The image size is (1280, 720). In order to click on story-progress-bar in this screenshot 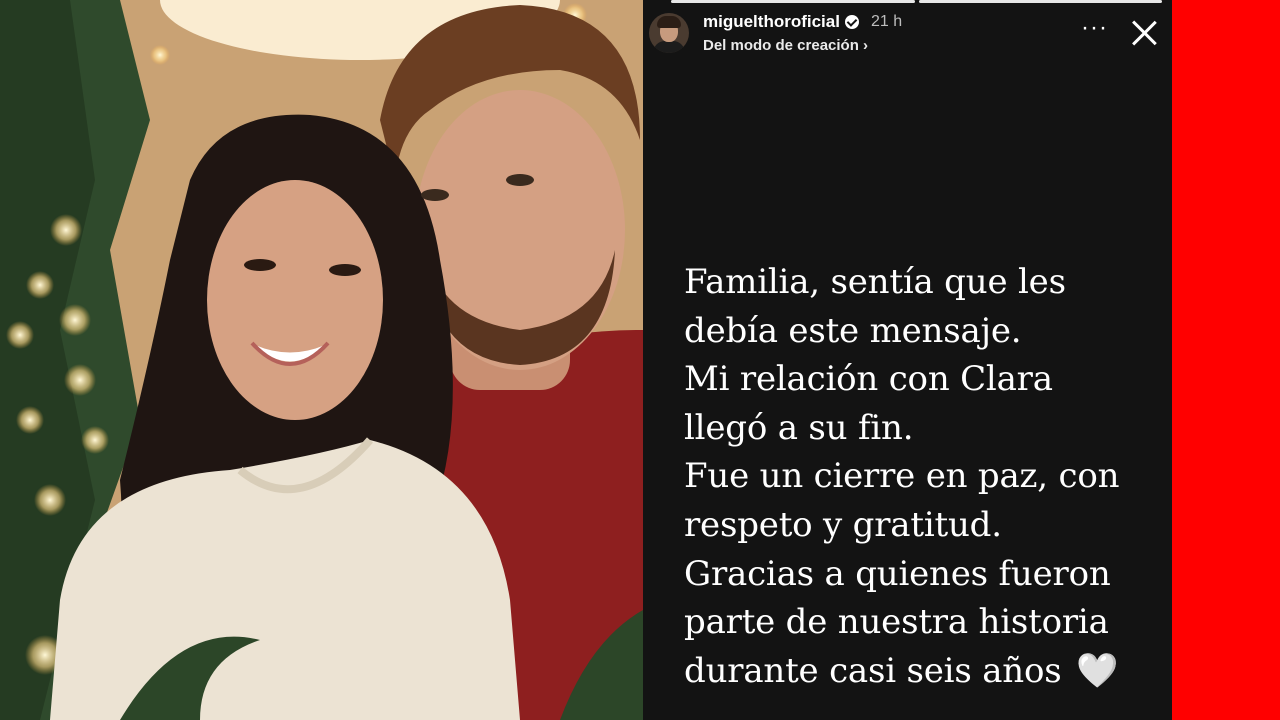, I will do `click(916, 1)`.